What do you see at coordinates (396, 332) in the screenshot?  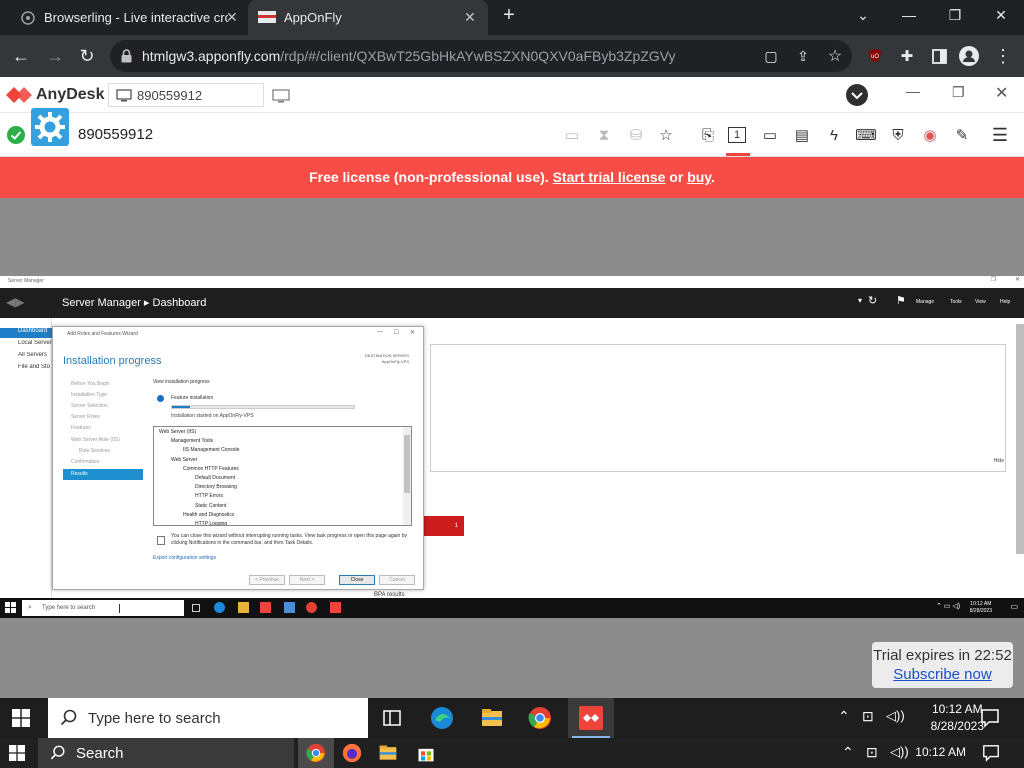 I see `wizard-maximize-icon: ☐` at bounding box center [396, 332].